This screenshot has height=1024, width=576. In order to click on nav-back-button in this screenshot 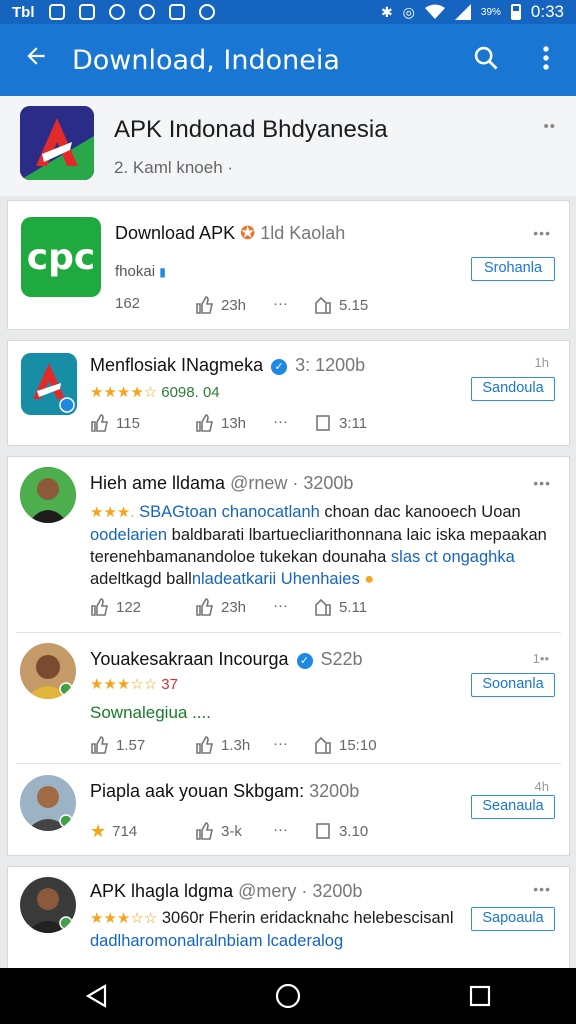, I will do `click(96, 996)`.